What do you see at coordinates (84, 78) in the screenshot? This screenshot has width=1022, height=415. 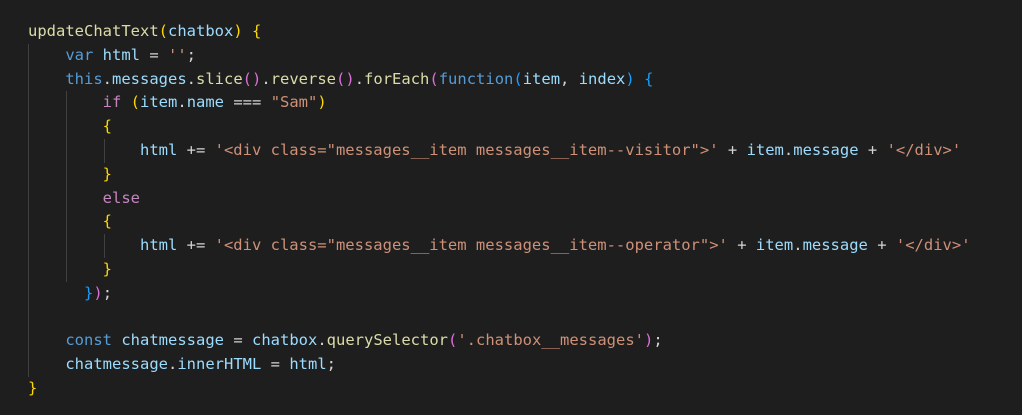 I see `code-token: this` at bounding box center [84, 78].